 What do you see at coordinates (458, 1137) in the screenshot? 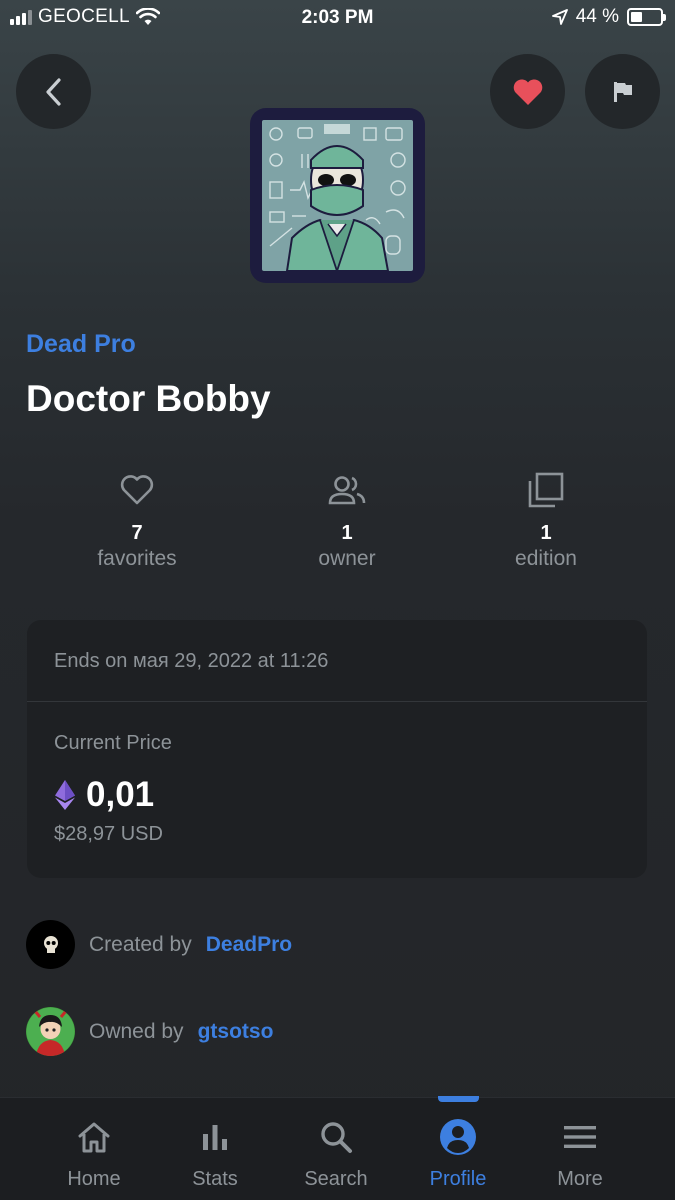
I see `profile-icon` at bounding box center [458, 1137].